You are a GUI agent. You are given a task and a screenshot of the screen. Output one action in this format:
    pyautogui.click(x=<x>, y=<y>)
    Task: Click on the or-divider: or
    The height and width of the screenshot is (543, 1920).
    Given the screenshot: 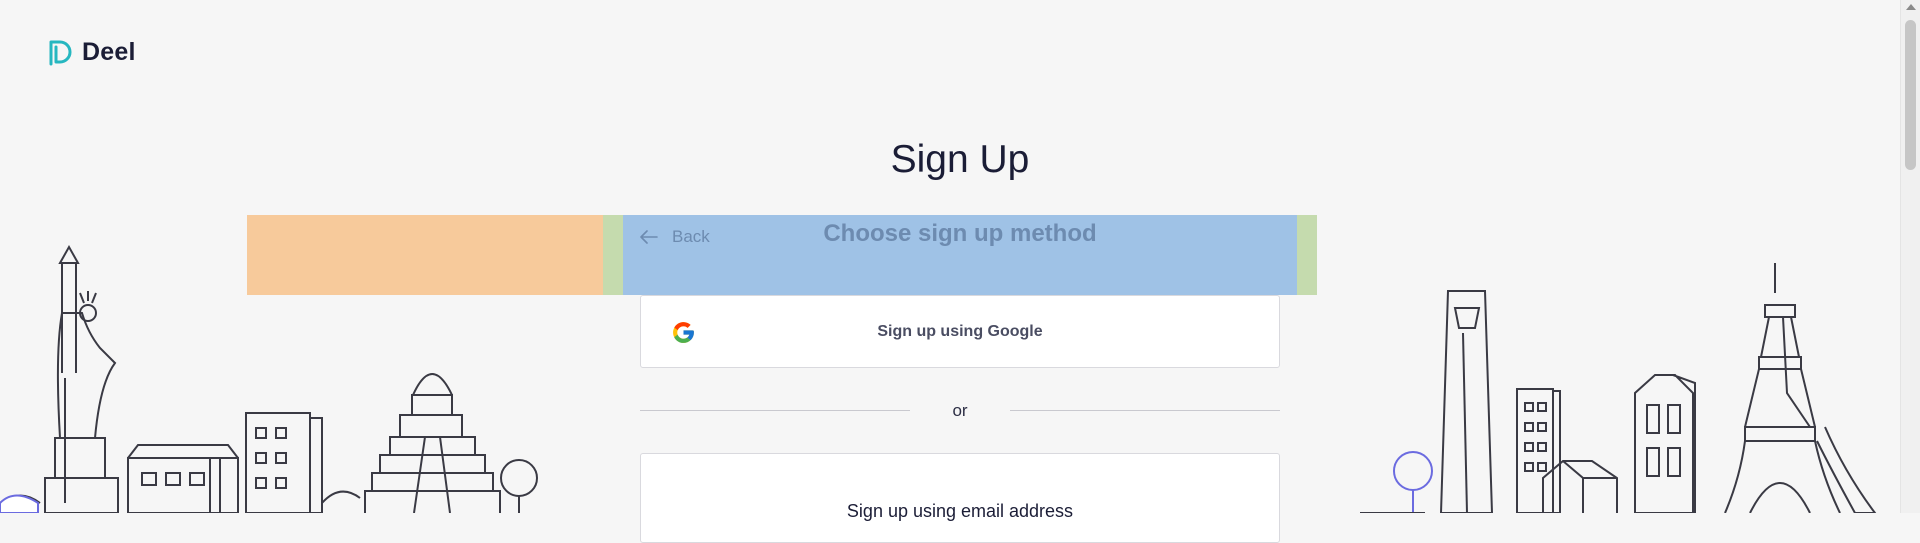 What is the action you would take?
    pyautogui.click(x=960, y=410)
    